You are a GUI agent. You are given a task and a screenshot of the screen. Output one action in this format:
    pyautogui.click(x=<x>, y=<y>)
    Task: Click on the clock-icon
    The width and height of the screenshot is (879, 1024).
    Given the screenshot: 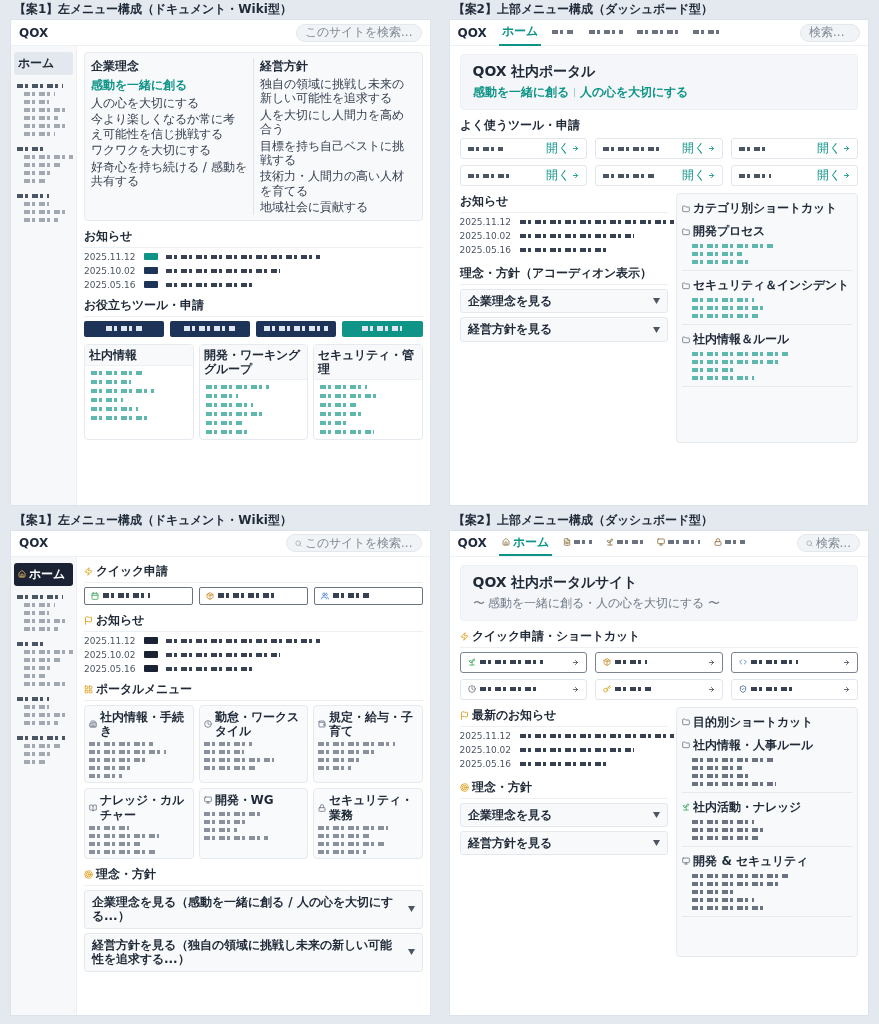 What is the action you would take?
    pyautogui.click(x=207, y=723)
    